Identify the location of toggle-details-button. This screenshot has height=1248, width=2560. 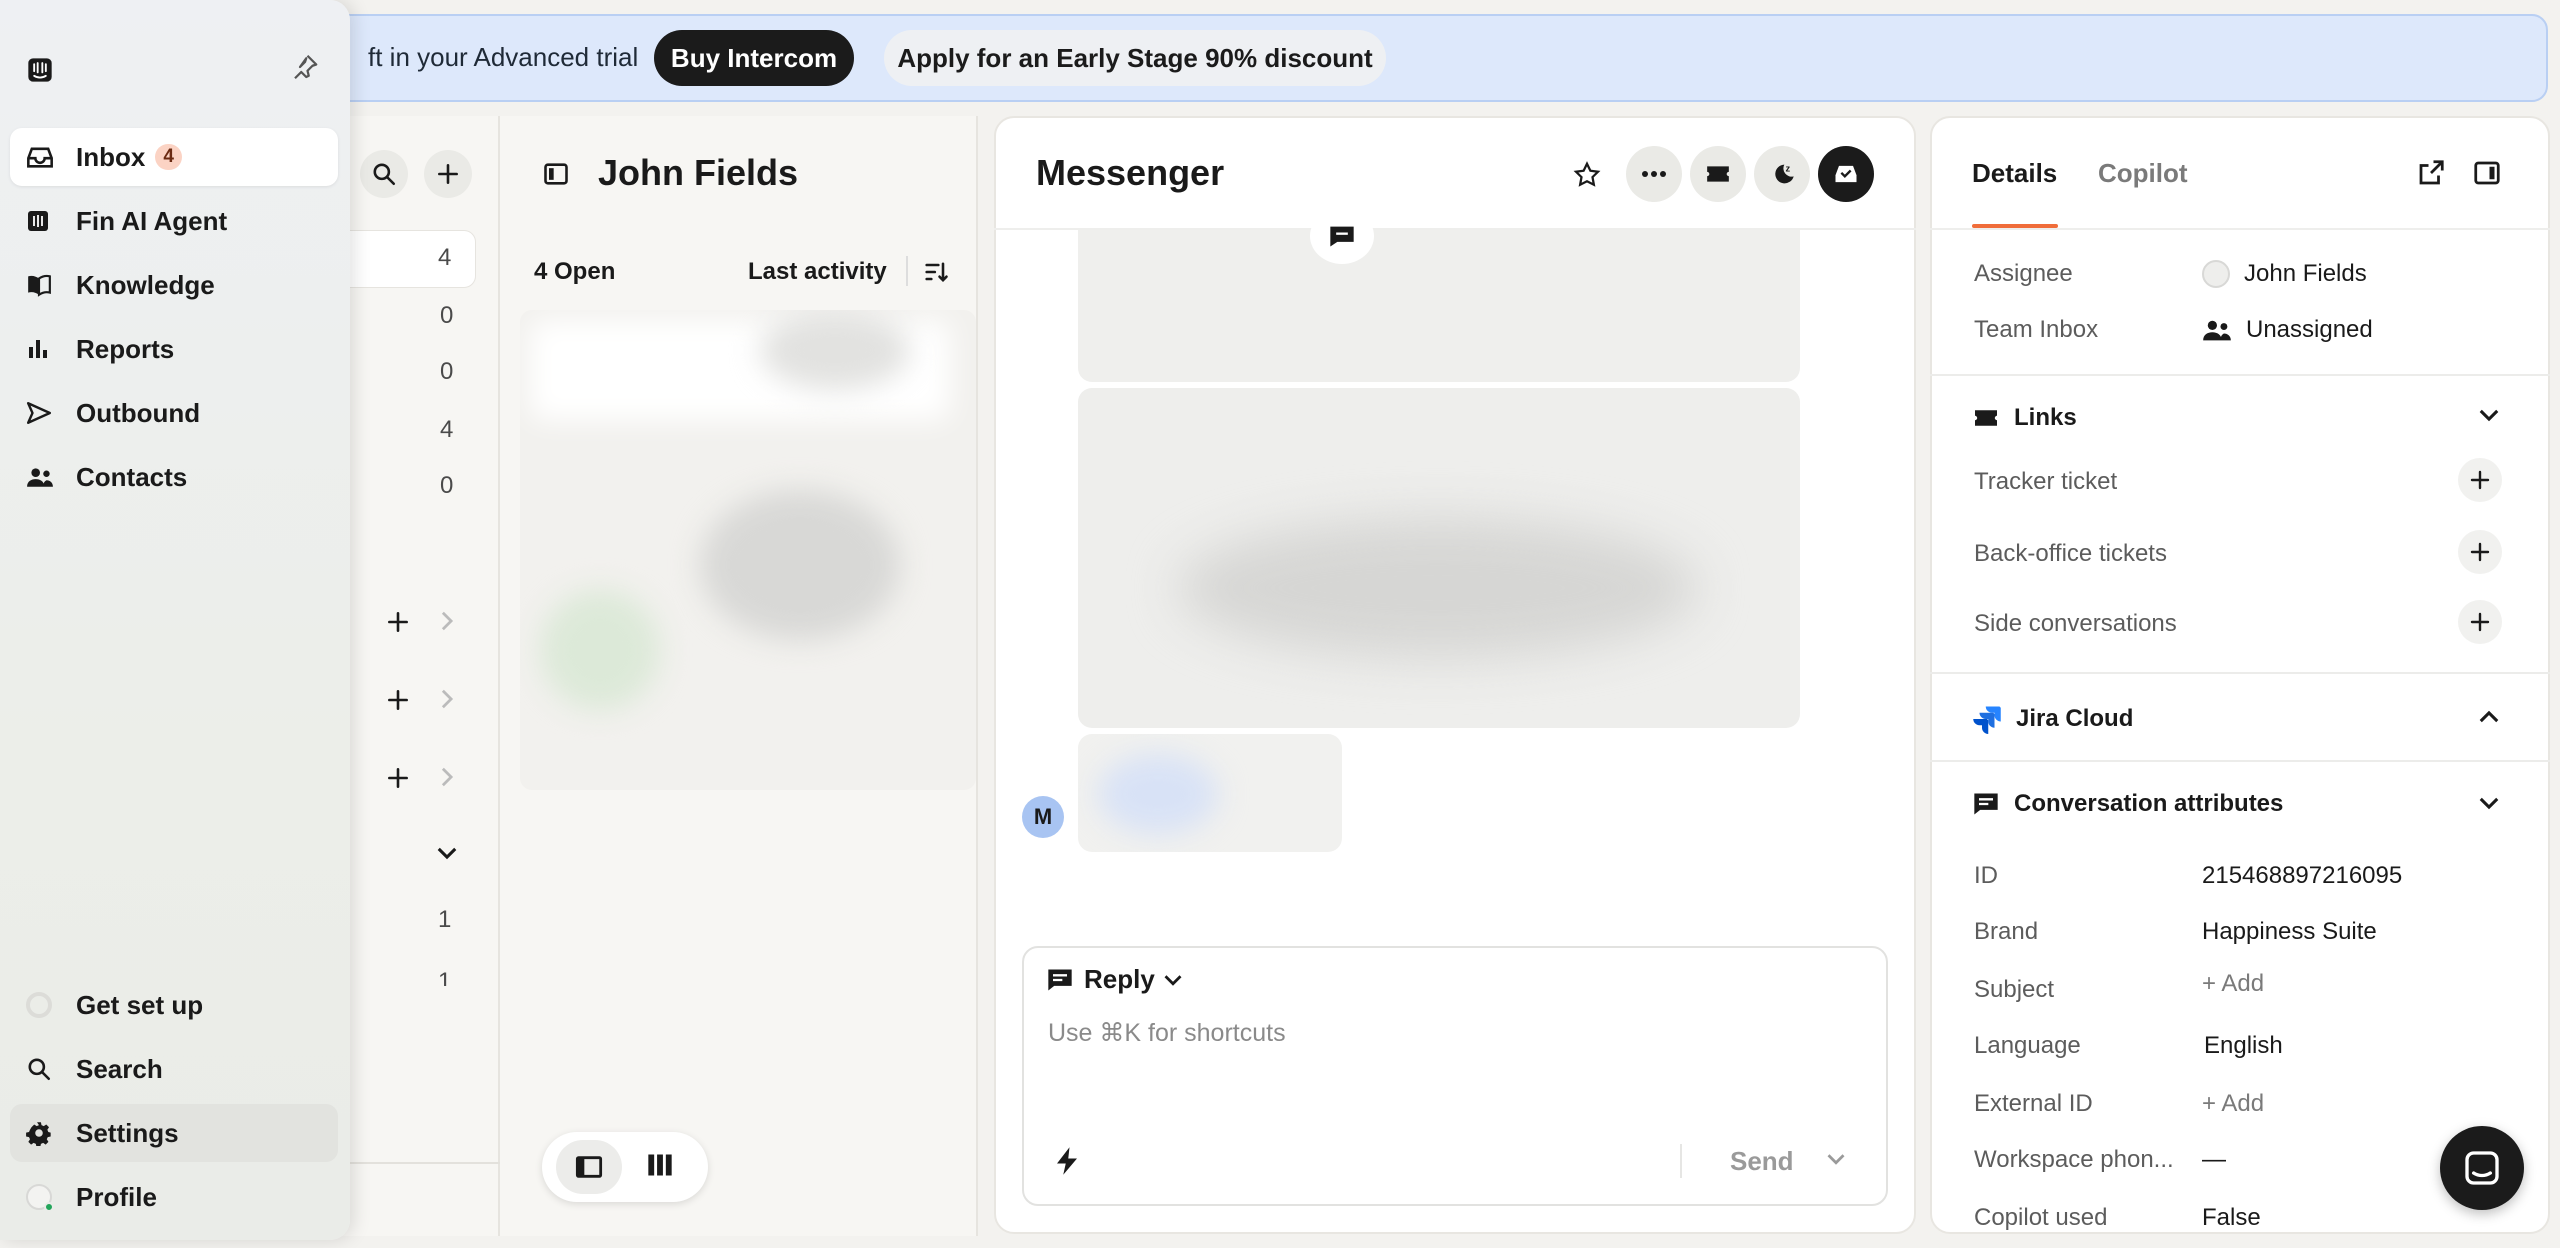
(2487, 173).